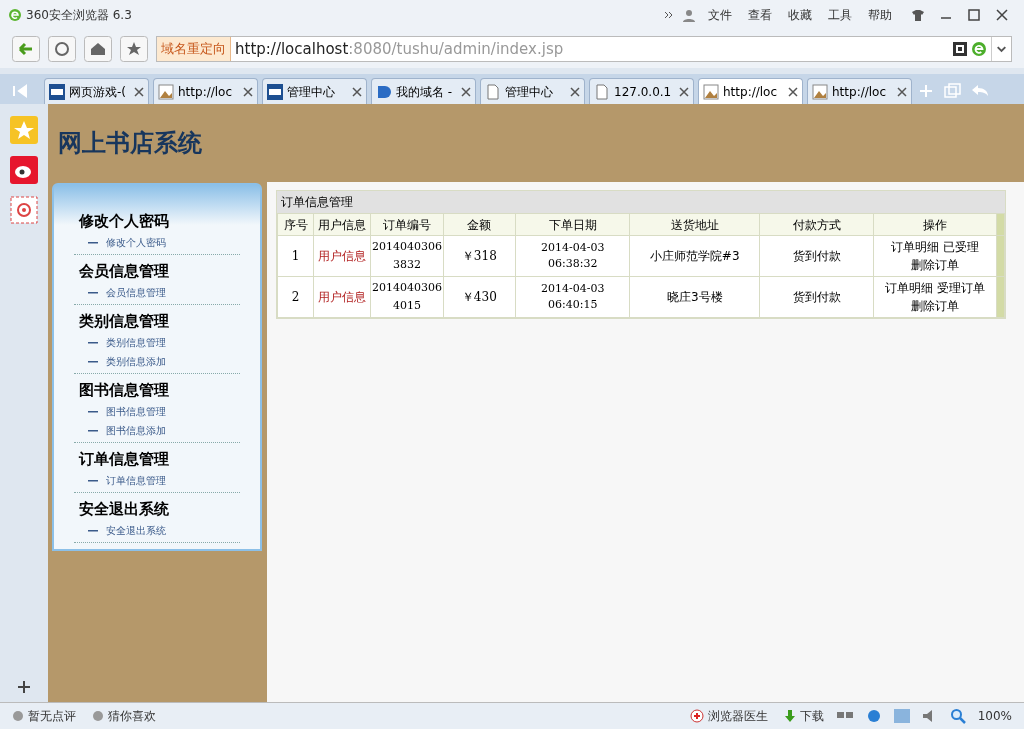 The width and height of the screenshot is (1024, 729). I want to click on maximize-icon, so click(974, 15).